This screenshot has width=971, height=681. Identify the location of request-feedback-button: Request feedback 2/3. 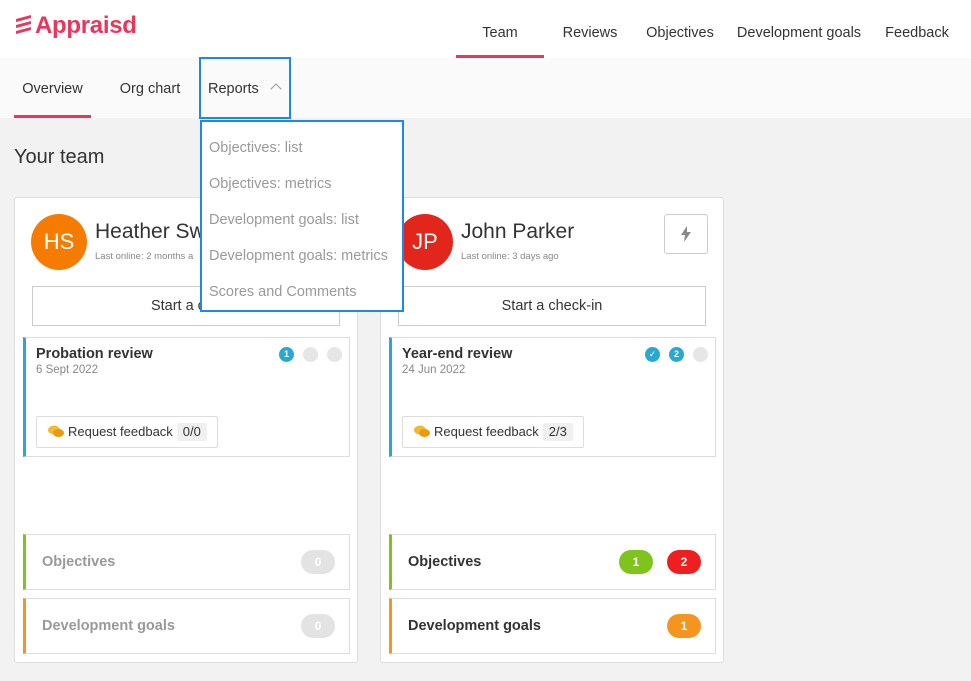
(493, 432).